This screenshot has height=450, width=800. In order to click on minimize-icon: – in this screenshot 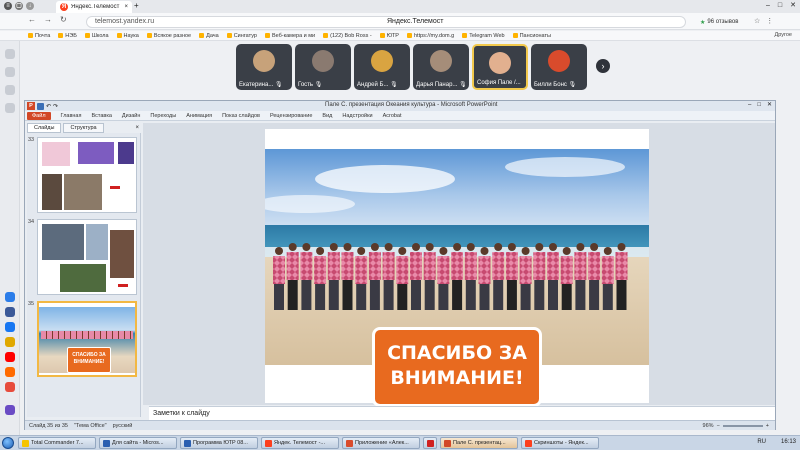, I will do `click(768, 5)`.